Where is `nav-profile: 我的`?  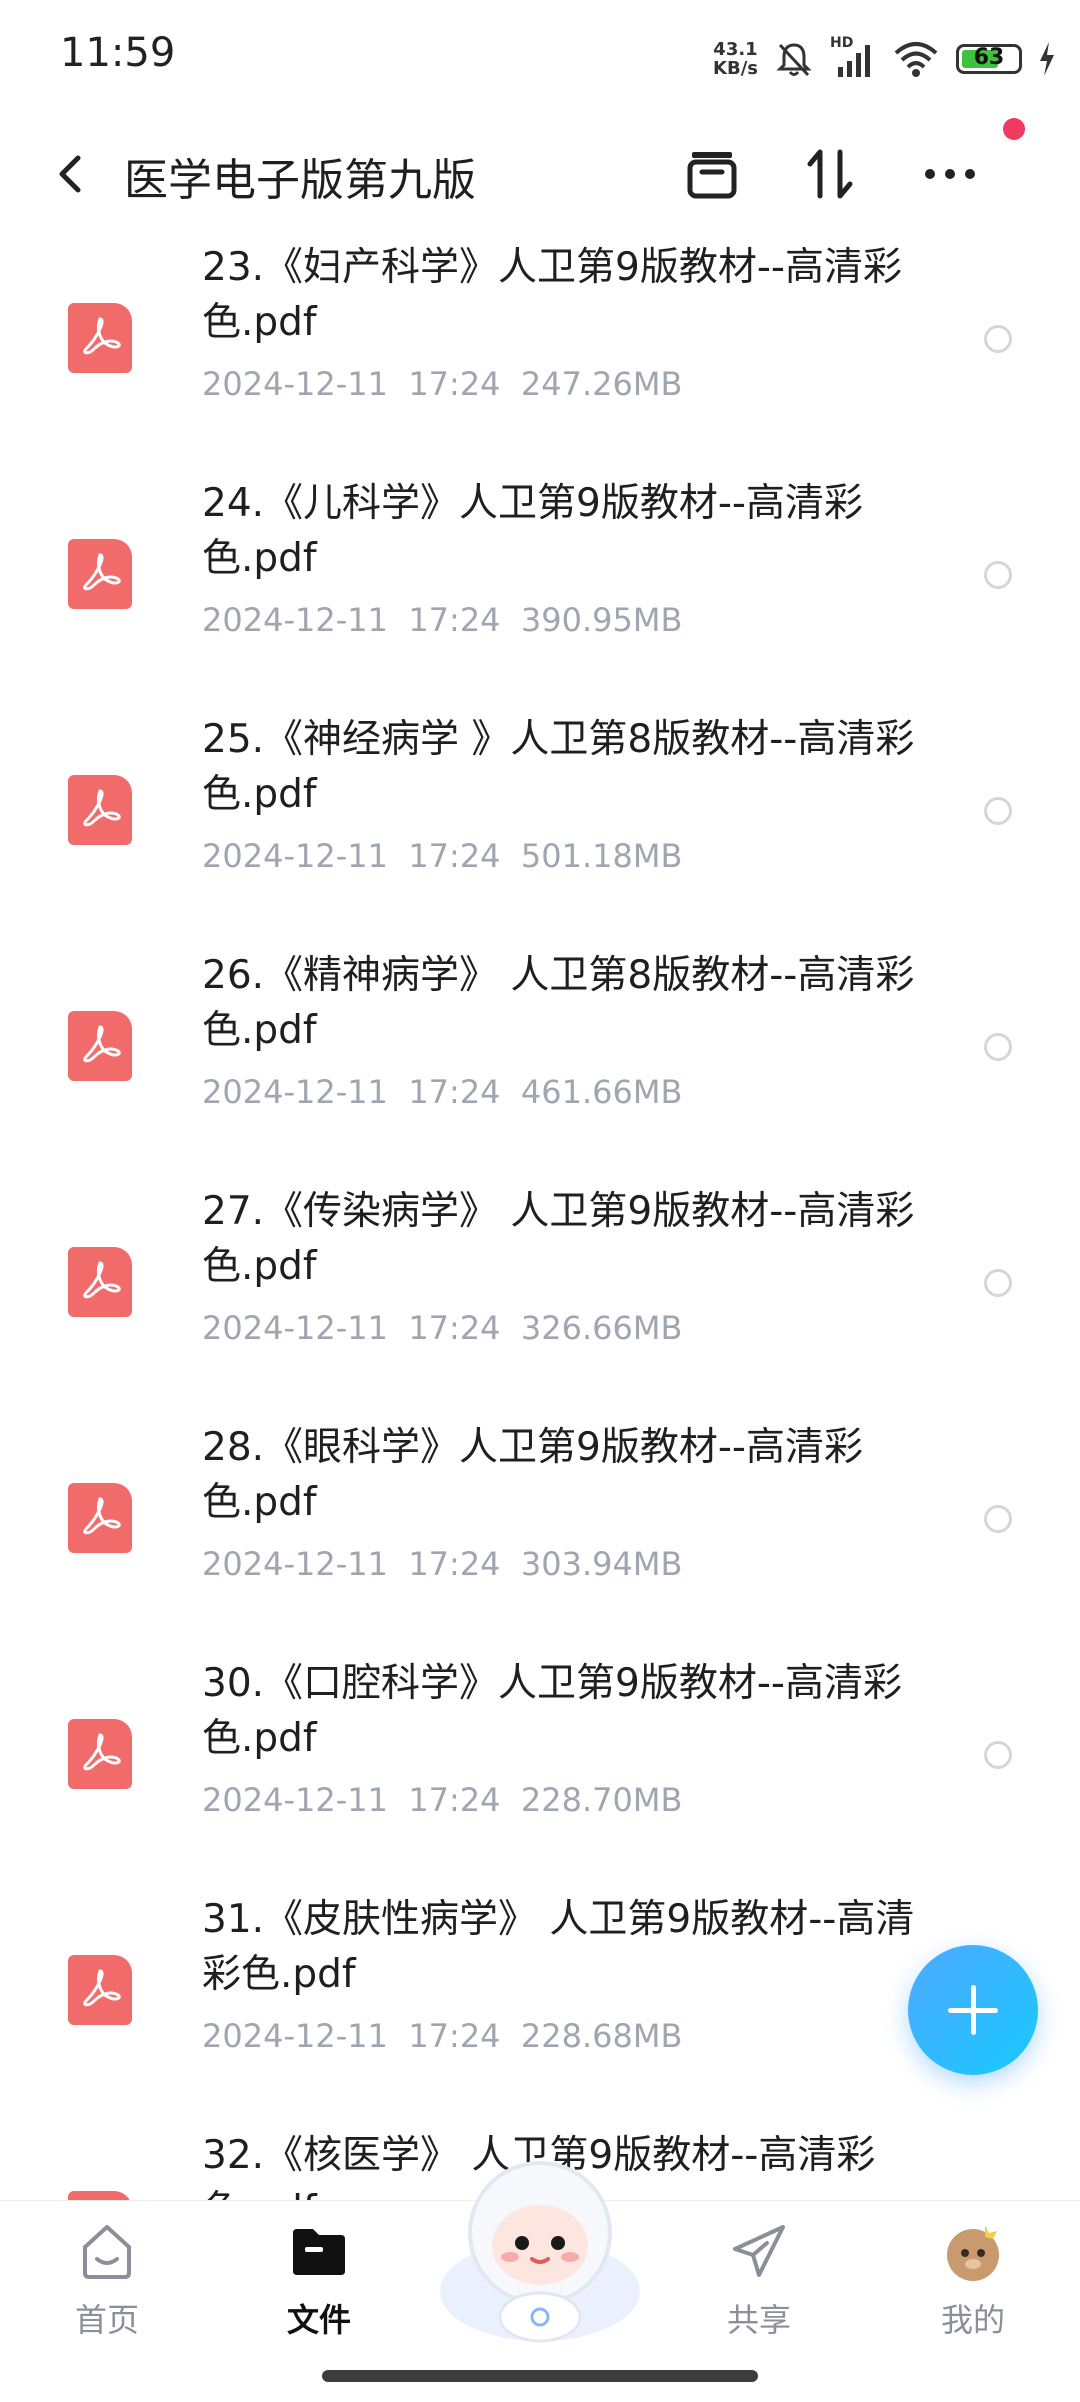 nav-profile: 我的 is located at coordinates (973, 2279).